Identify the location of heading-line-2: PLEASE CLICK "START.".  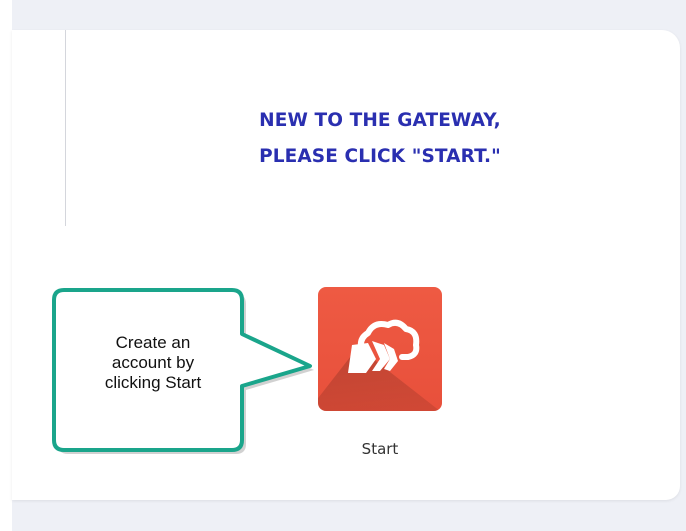
(380, 156).